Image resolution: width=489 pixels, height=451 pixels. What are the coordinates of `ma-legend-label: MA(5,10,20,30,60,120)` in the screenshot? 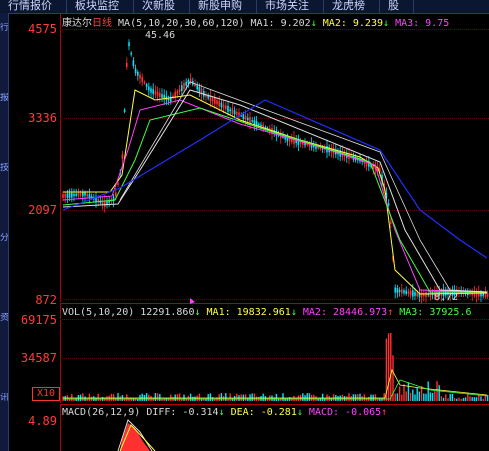 It's located at (181, 23).